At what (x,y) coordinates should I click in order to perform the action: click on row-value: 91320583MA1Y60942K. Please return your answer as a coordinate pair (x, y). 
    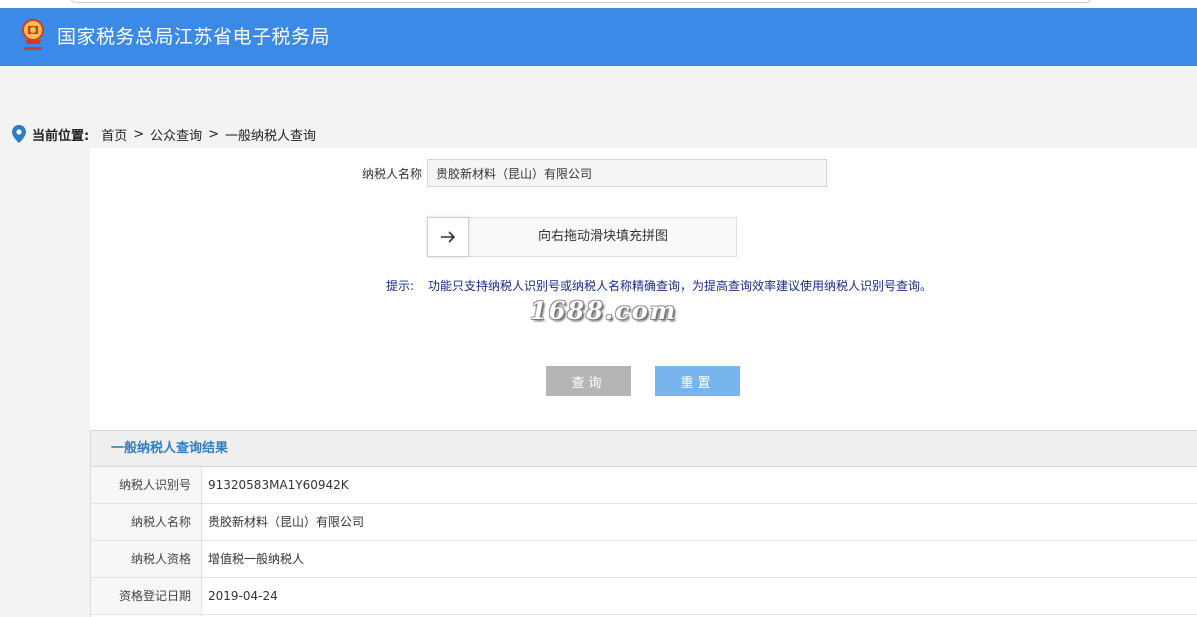
    Looking at the image, I should click on (278, 485).